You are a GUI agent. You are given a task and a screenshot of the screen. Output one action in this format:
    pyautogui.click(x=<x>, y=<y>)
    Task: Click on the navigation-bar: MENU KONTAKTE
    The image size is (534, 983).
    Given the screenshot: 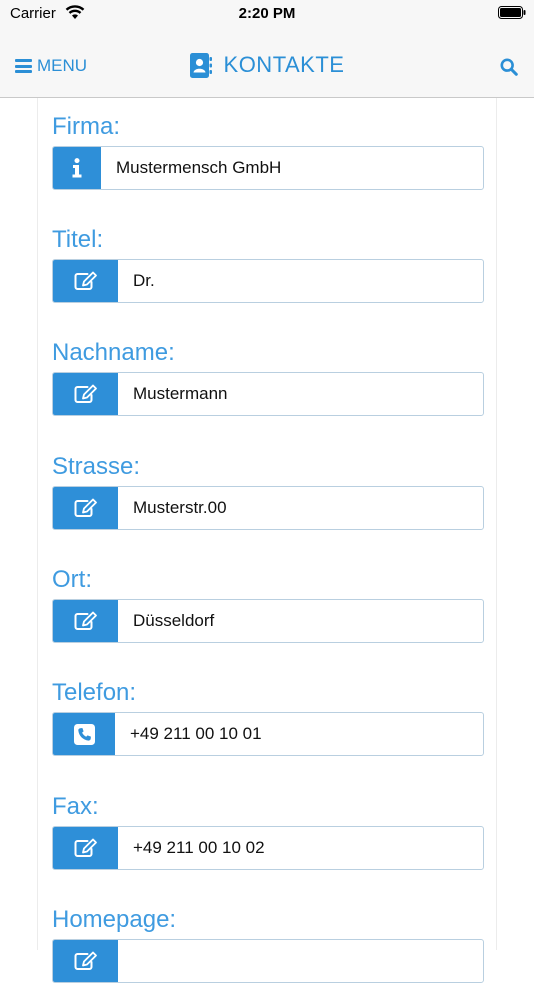 What is the action you would take?
    pyautogui.click(x=267, y=63)
    